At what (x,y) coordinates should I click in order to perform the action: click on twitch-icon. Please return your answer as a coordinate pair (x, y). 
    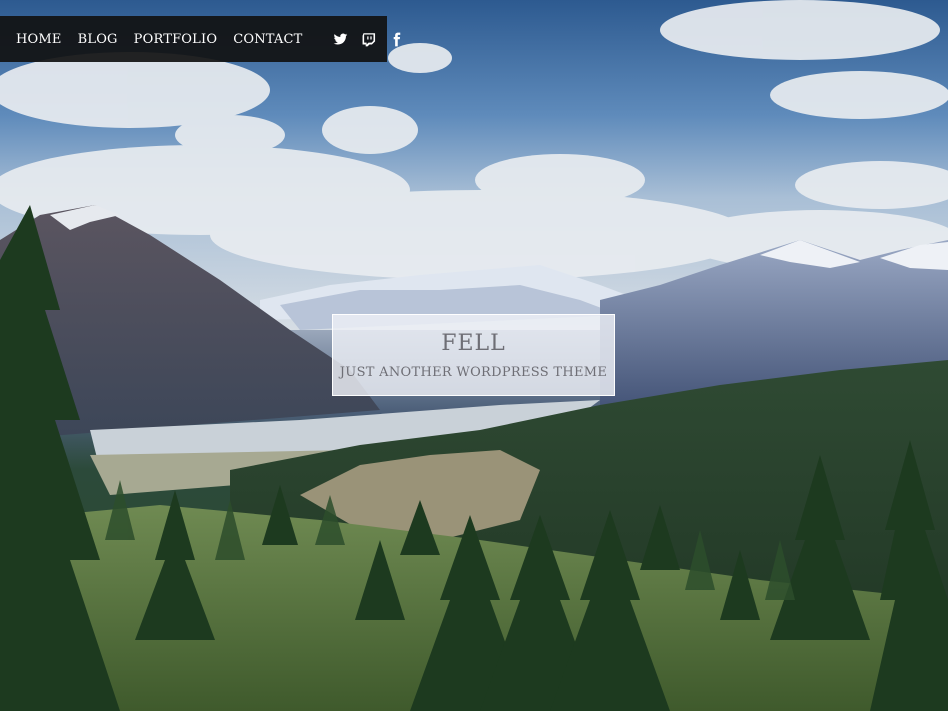
    Looking at the image, I should click on (368, 39).